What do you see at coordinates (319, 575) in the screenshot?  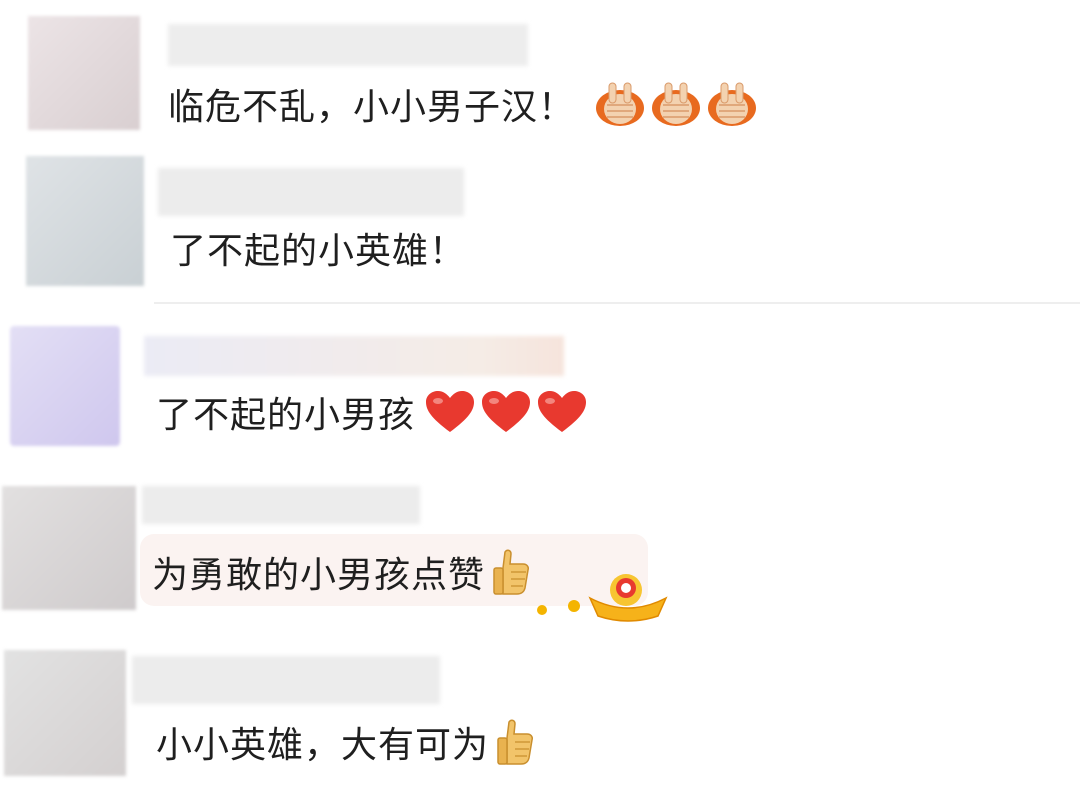 I see `comment-body: 为勇敢的小男孩点赞` at bounding box center [319, 575].